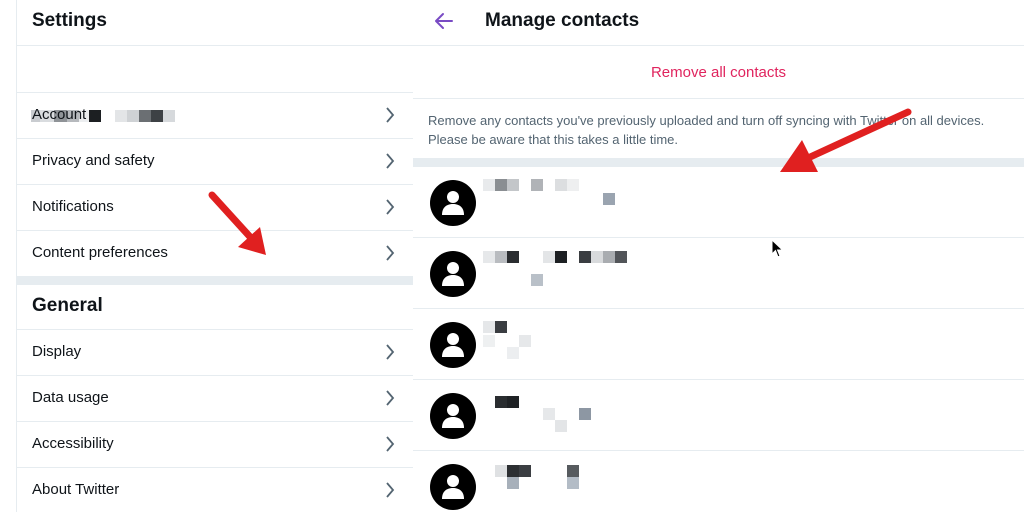  I want to click on manage-contacts-header: Manage contacts, so click(718, 23).